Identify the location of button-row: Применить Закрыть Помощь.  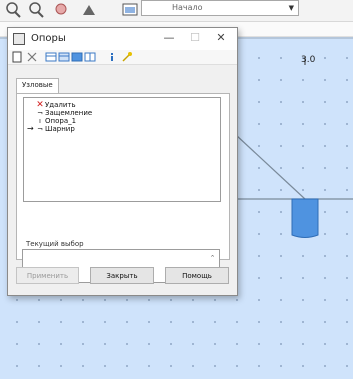
(122, 277).